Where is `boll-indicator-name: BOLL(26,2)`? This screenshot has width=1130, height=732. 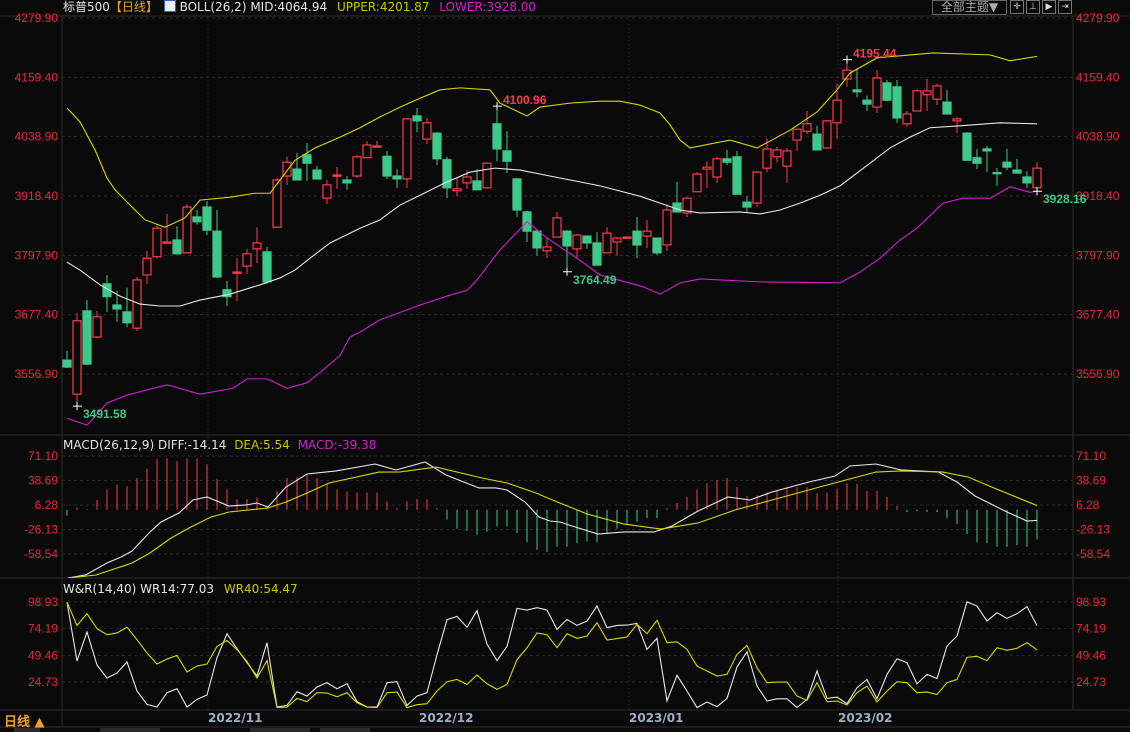 boll-indicator-name: BOLL(26,2) is located at coordinates (213, 7).